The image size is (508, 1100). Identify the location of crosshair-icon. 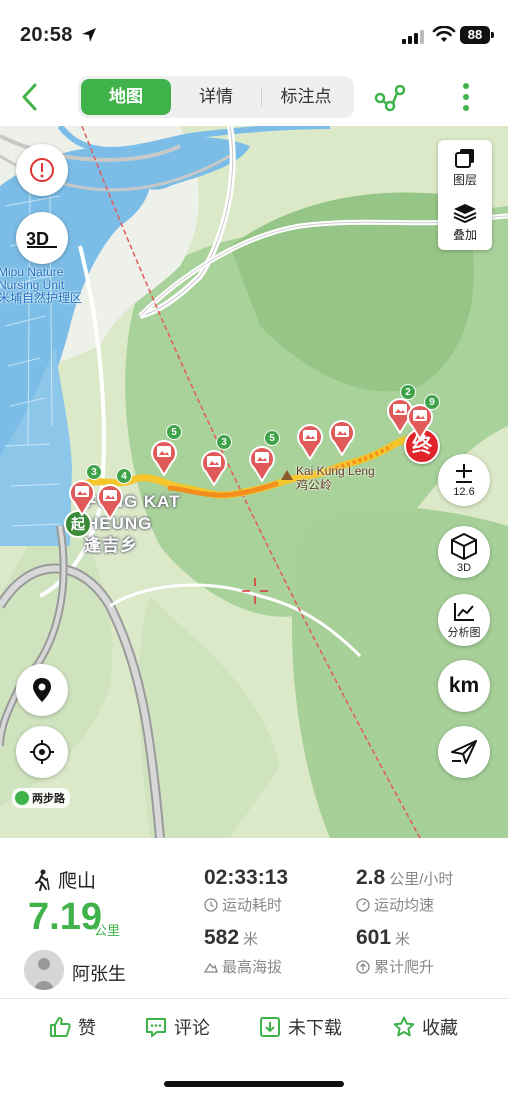
(42, 752).